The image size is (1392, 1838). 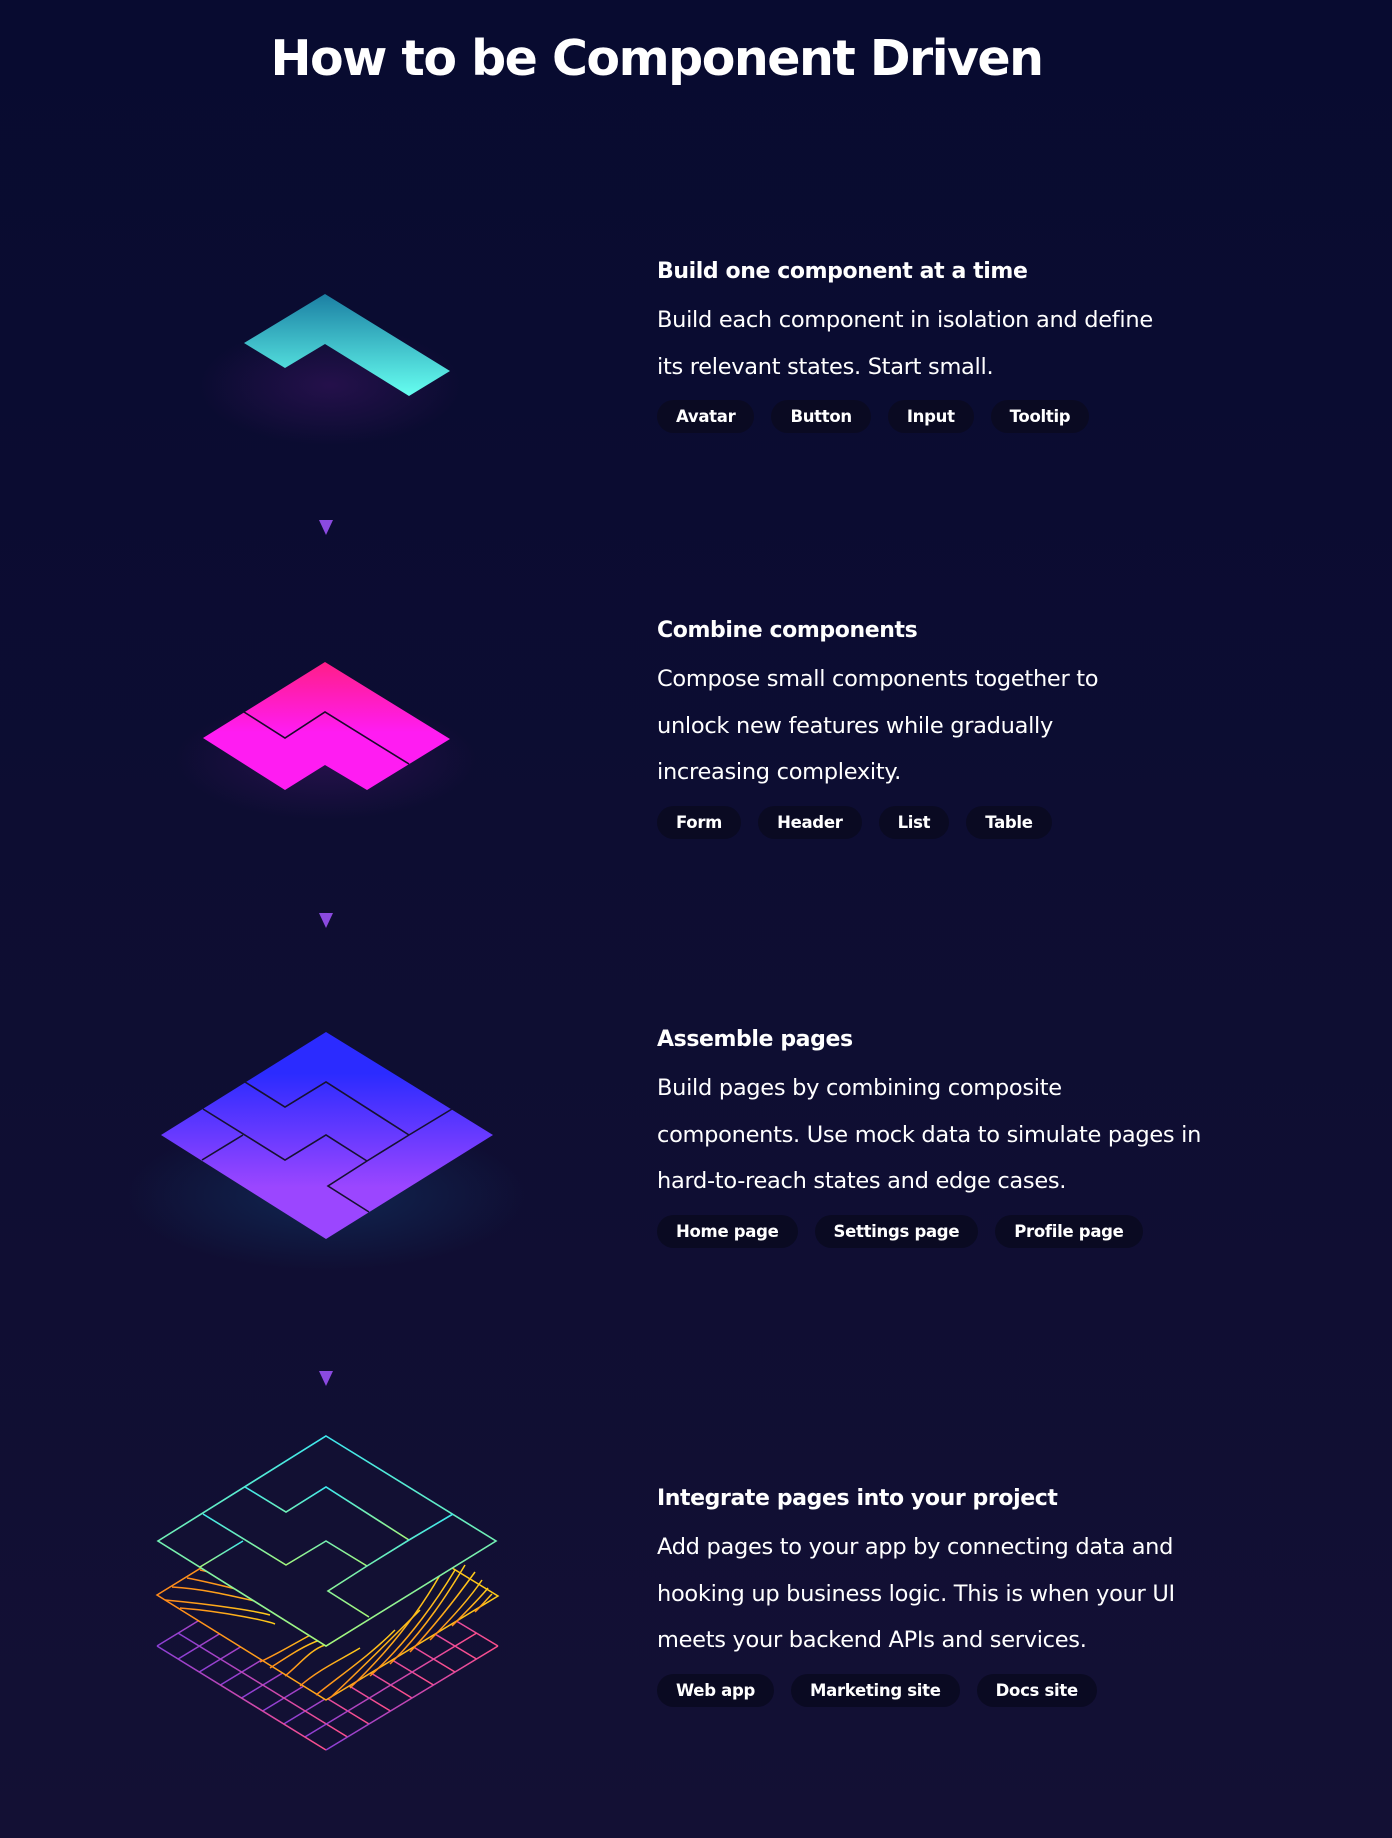 I want to click on tag-list: Avatar Button Input Tooltip, so click(x=937, y=416).